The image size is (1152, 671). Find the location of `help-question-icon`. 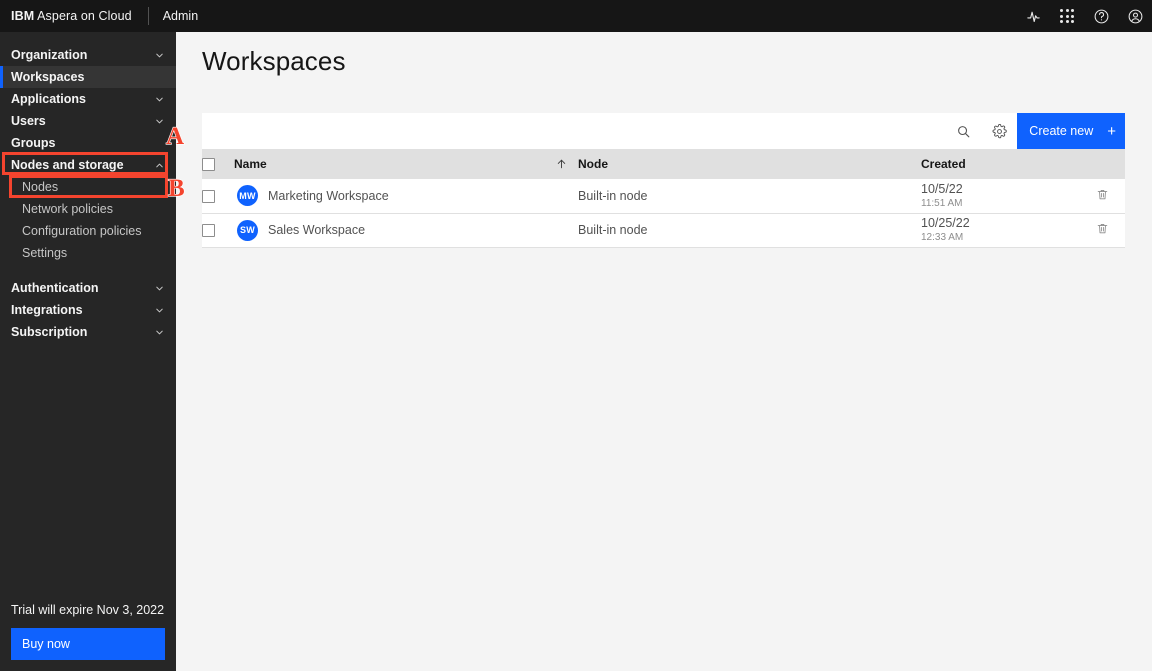

help-question-icon is located at coordinates (1101, 16).